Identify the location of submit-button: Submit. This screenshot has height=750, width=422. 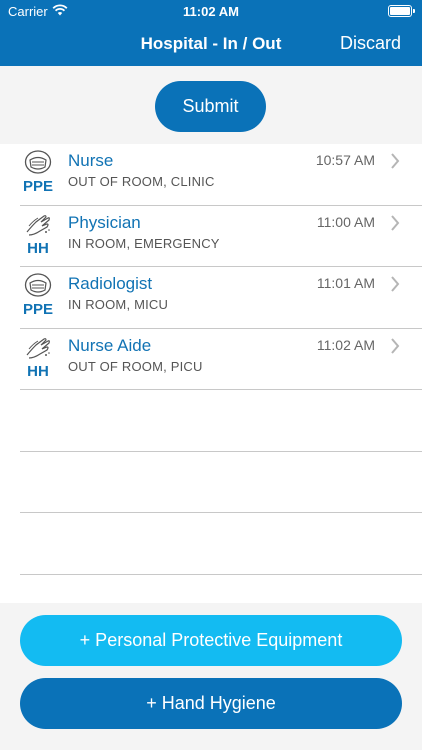
(210, 106).